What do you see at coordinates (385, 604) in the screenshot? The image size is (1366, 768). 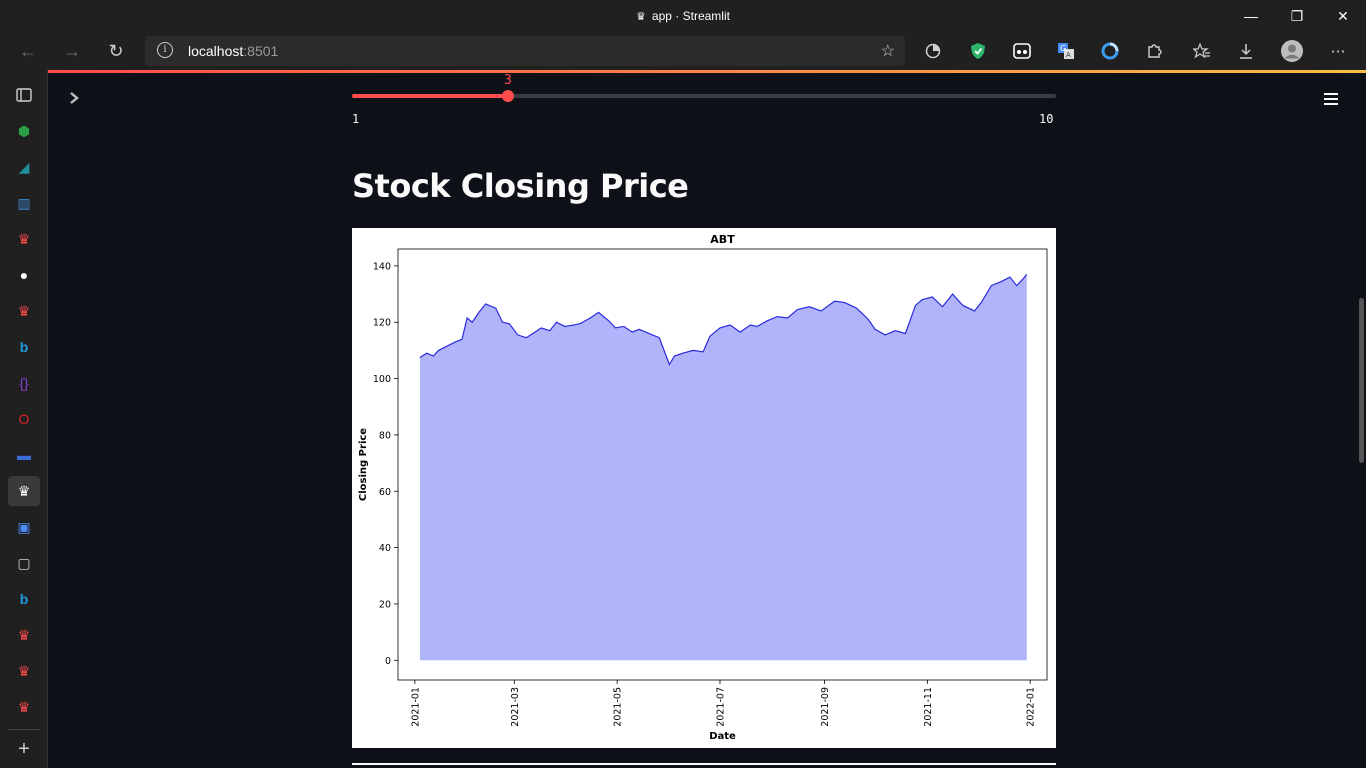 I see `y-tick-label: 20` at bounding box center [385, 604].